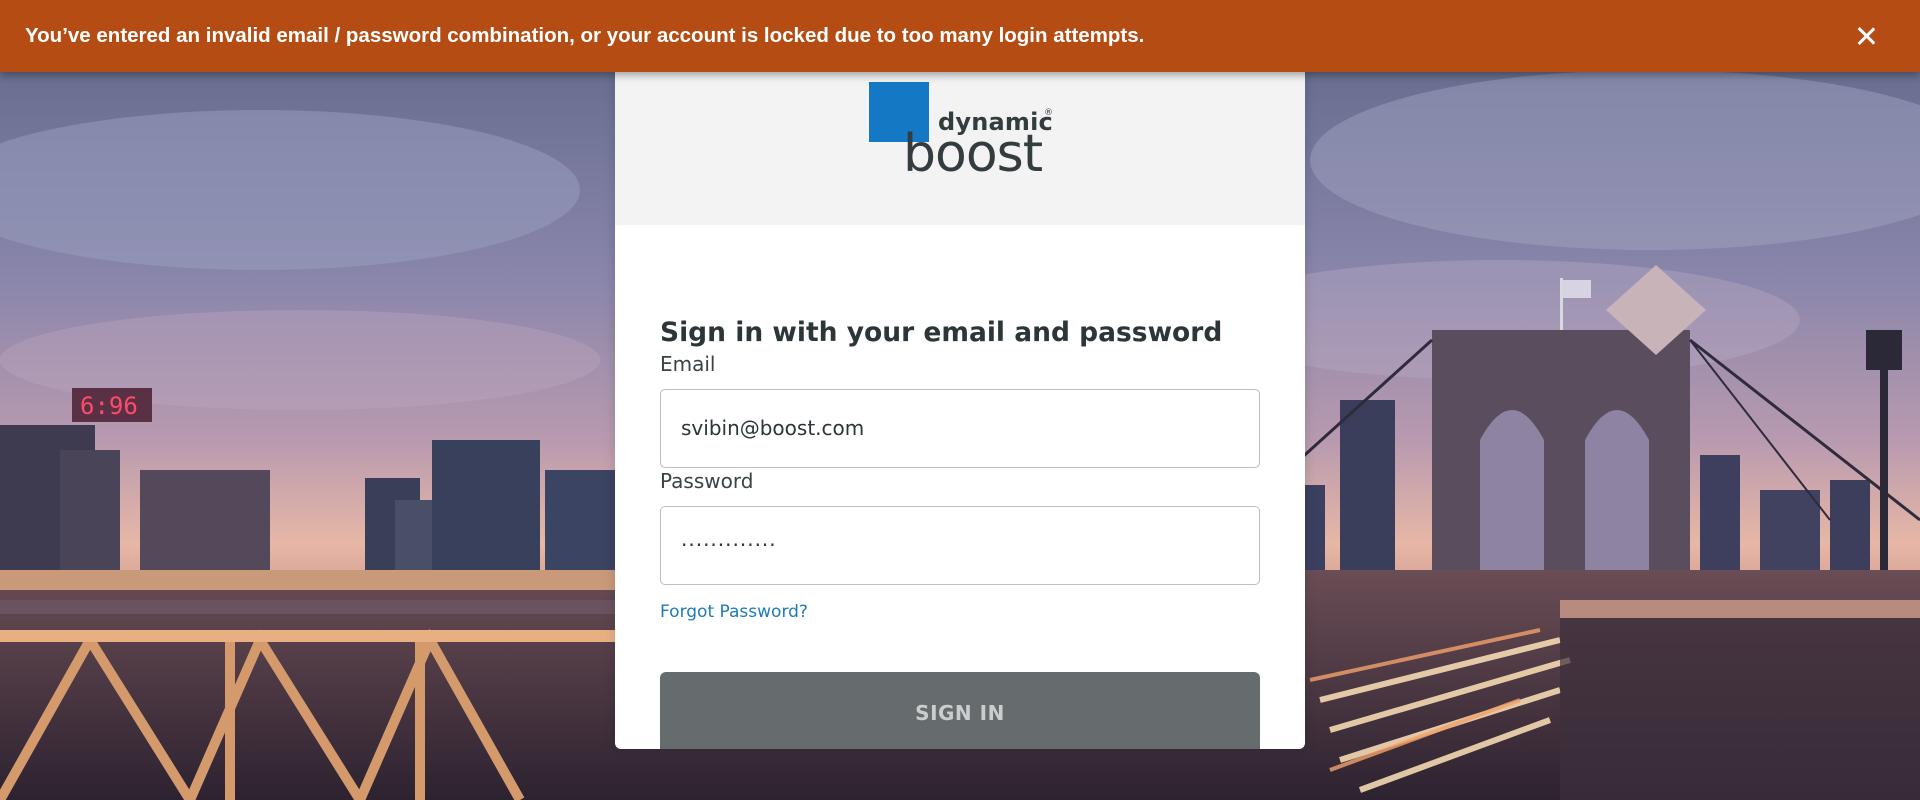 Image resolution: width=1920 pixels, height=800 pixels. What do you see at coordinates (960, 545) in the screenshot?
I see `password-field: ·············` at bounding box center [960, 545].